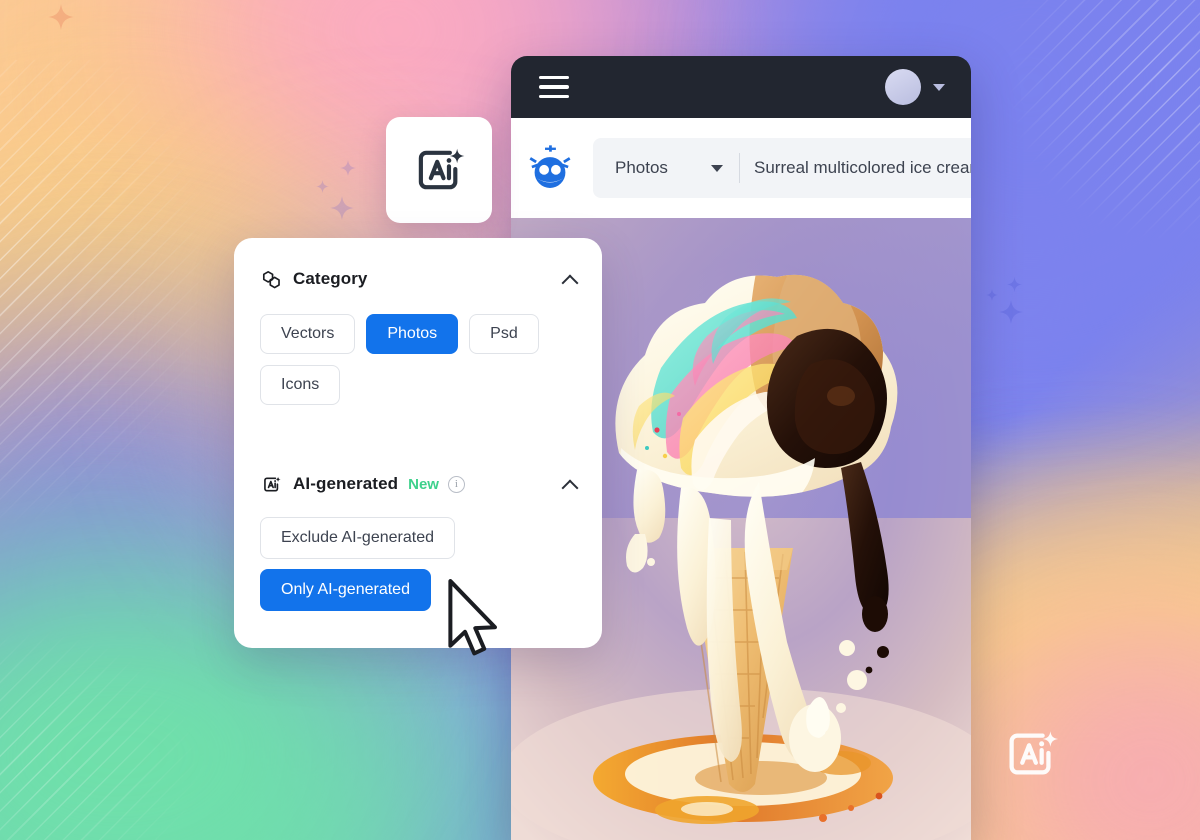  What do you see at coordinates (423, 484) in the screenshot?
I see `new-badge: New` at bounding box center [423, 484].